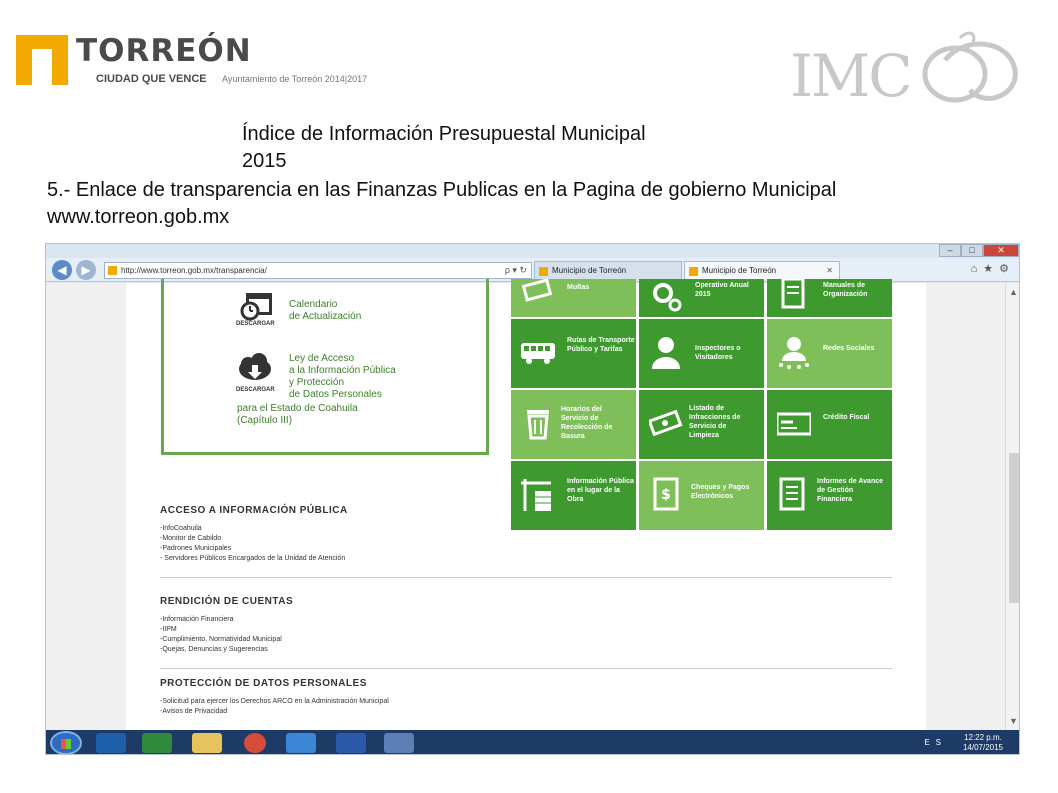  Describe the element at coordinates (850, 490) in the screenshot. I see `tile-label: Informes de Avance de Gestión Financiera` at that location.